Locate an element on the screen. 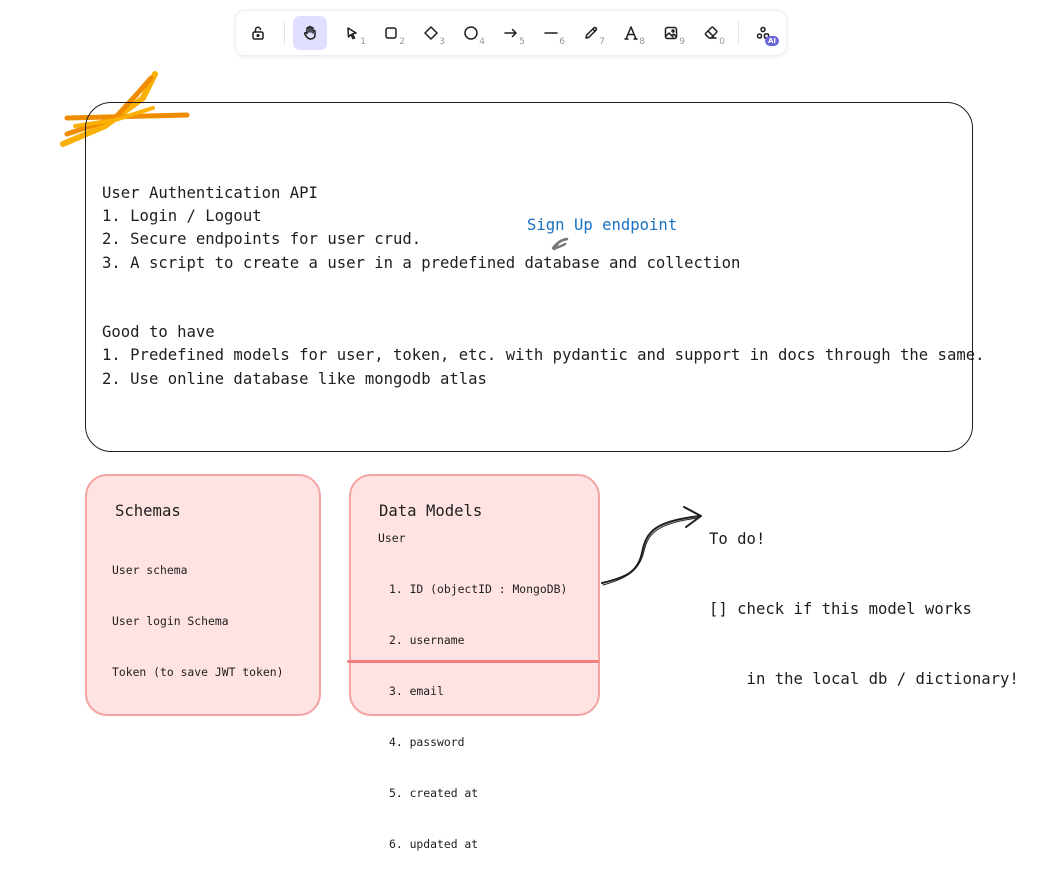 This screenshot has height=887, width=1050. data-models-divider-line is located at coordinates (473, 661).